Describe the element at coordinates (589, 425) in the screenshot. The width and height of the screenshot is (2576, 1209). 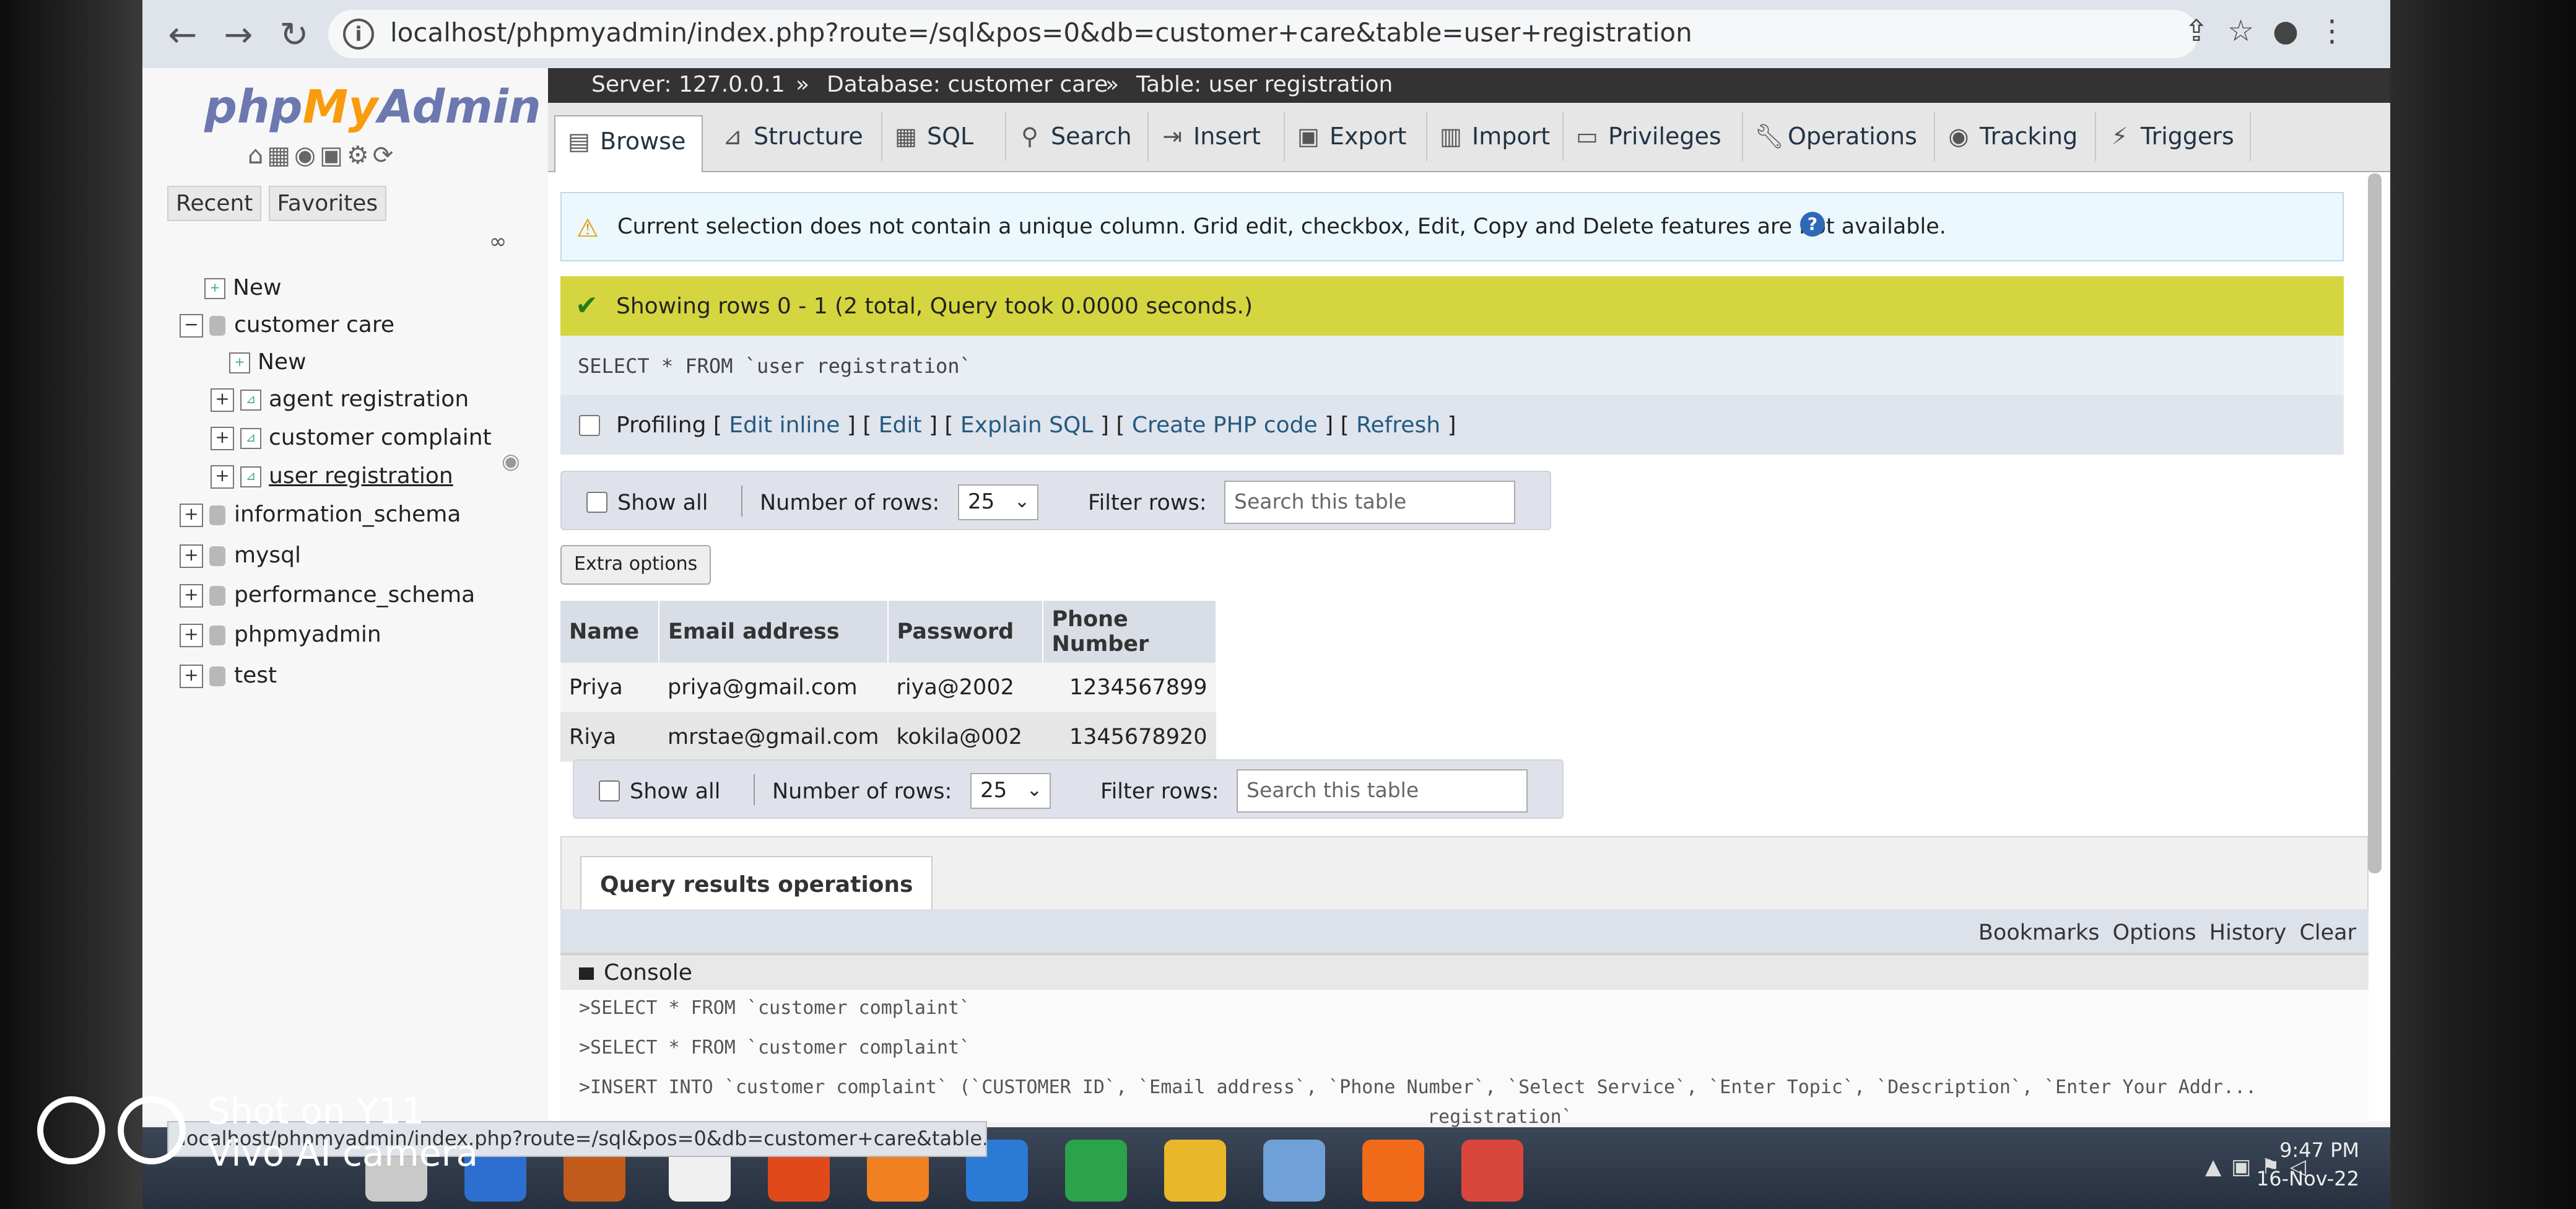
I see `profiling-checkbox` at that location.